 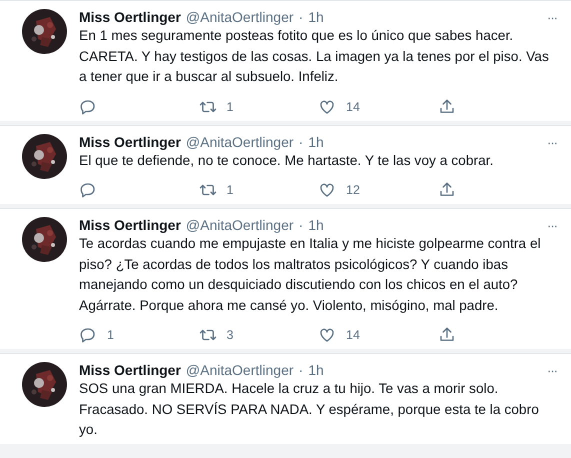 I want to click on tweet-text: En 1 mes seguramente posteas fotito que es lo único que sabes hacer. CARETA. Y hay testigos de las cosas. La imagen ya la tenes por el piso. Vas a tener que ir a buscar al subsuelo. Infeliz., so click(x=314, y=56).